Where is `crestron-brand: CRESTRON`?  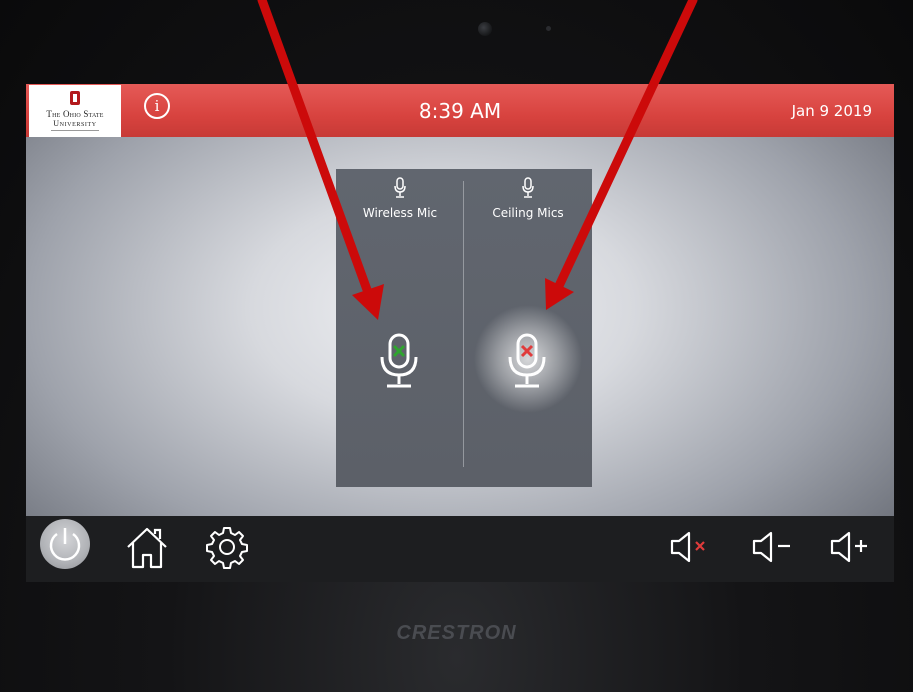
crestron-brand: CRESTRON is located at coordinates (456, 633).